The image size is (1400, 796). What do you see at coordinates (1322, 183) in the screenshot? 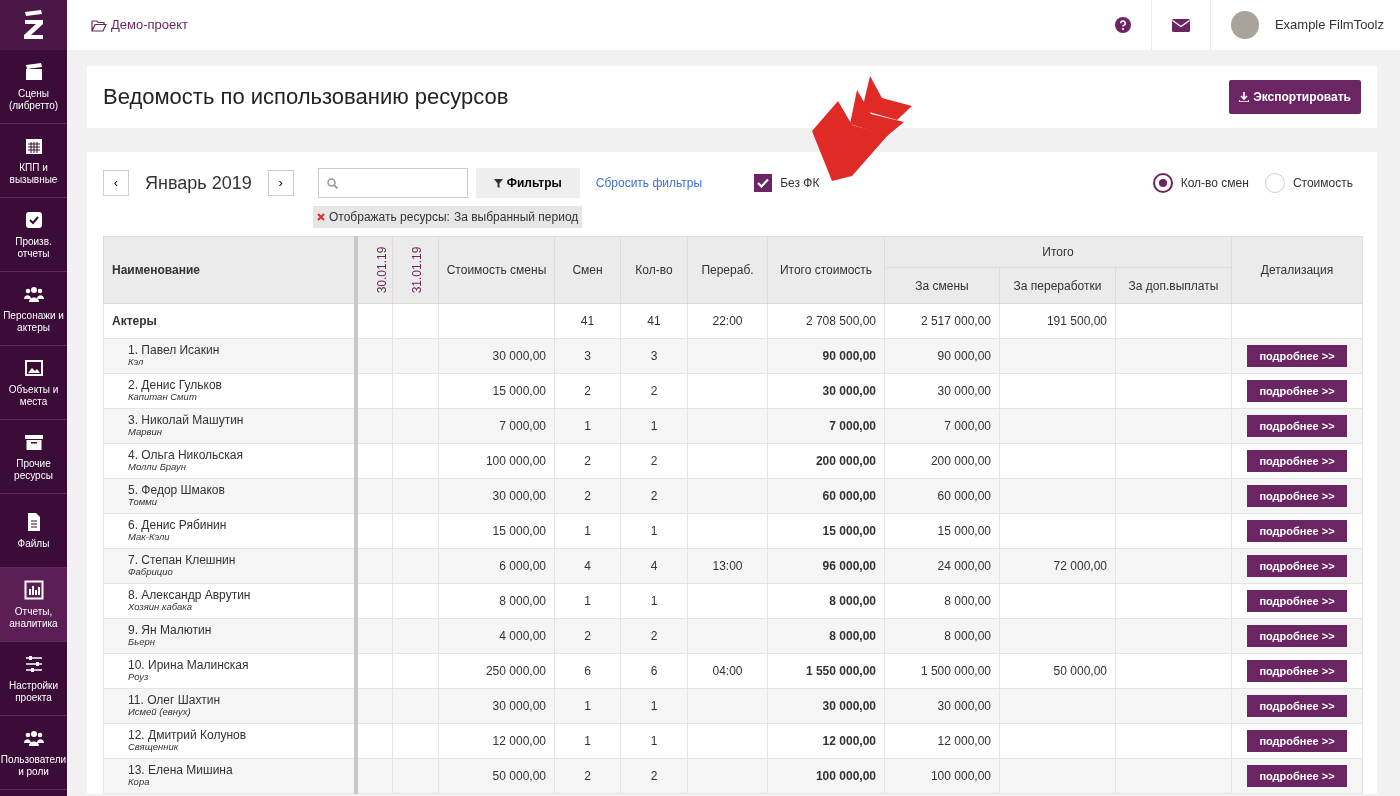
I see `radio-label: Стоимость` at bounding box center [1322, 183].